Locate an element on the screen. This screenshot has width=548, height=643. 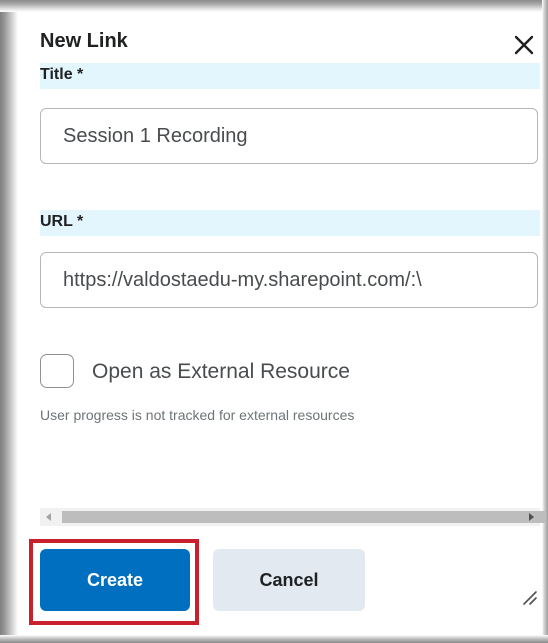
url-label: URL * is located at coordinates (62, 221).